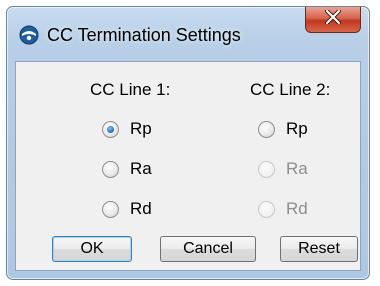 The width and height of the screenshot is (380, 286). What do you see at coordinates (319, 249) in the screenshot?
I see `reset-button: Reset` at bounding box center [319, 249].